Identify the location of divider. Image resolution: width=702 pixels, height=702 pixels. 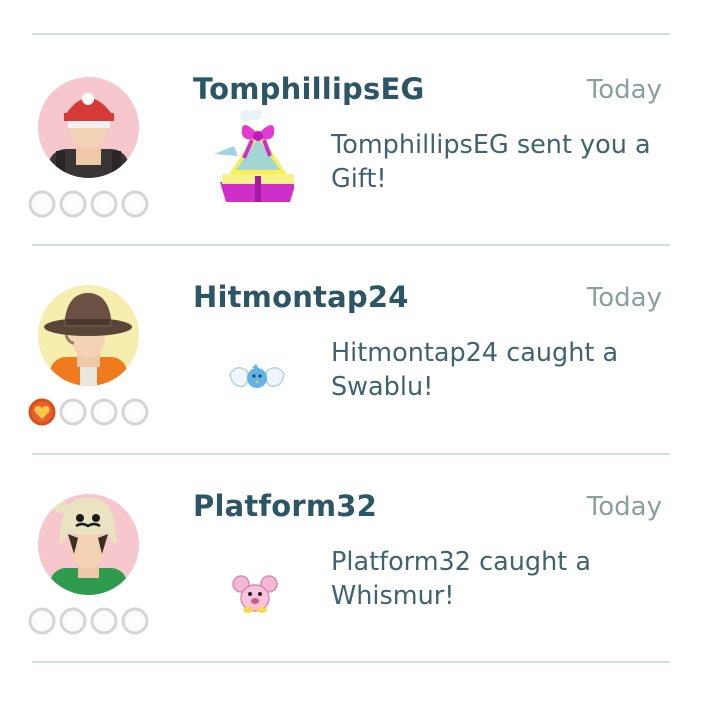
(351, 662).